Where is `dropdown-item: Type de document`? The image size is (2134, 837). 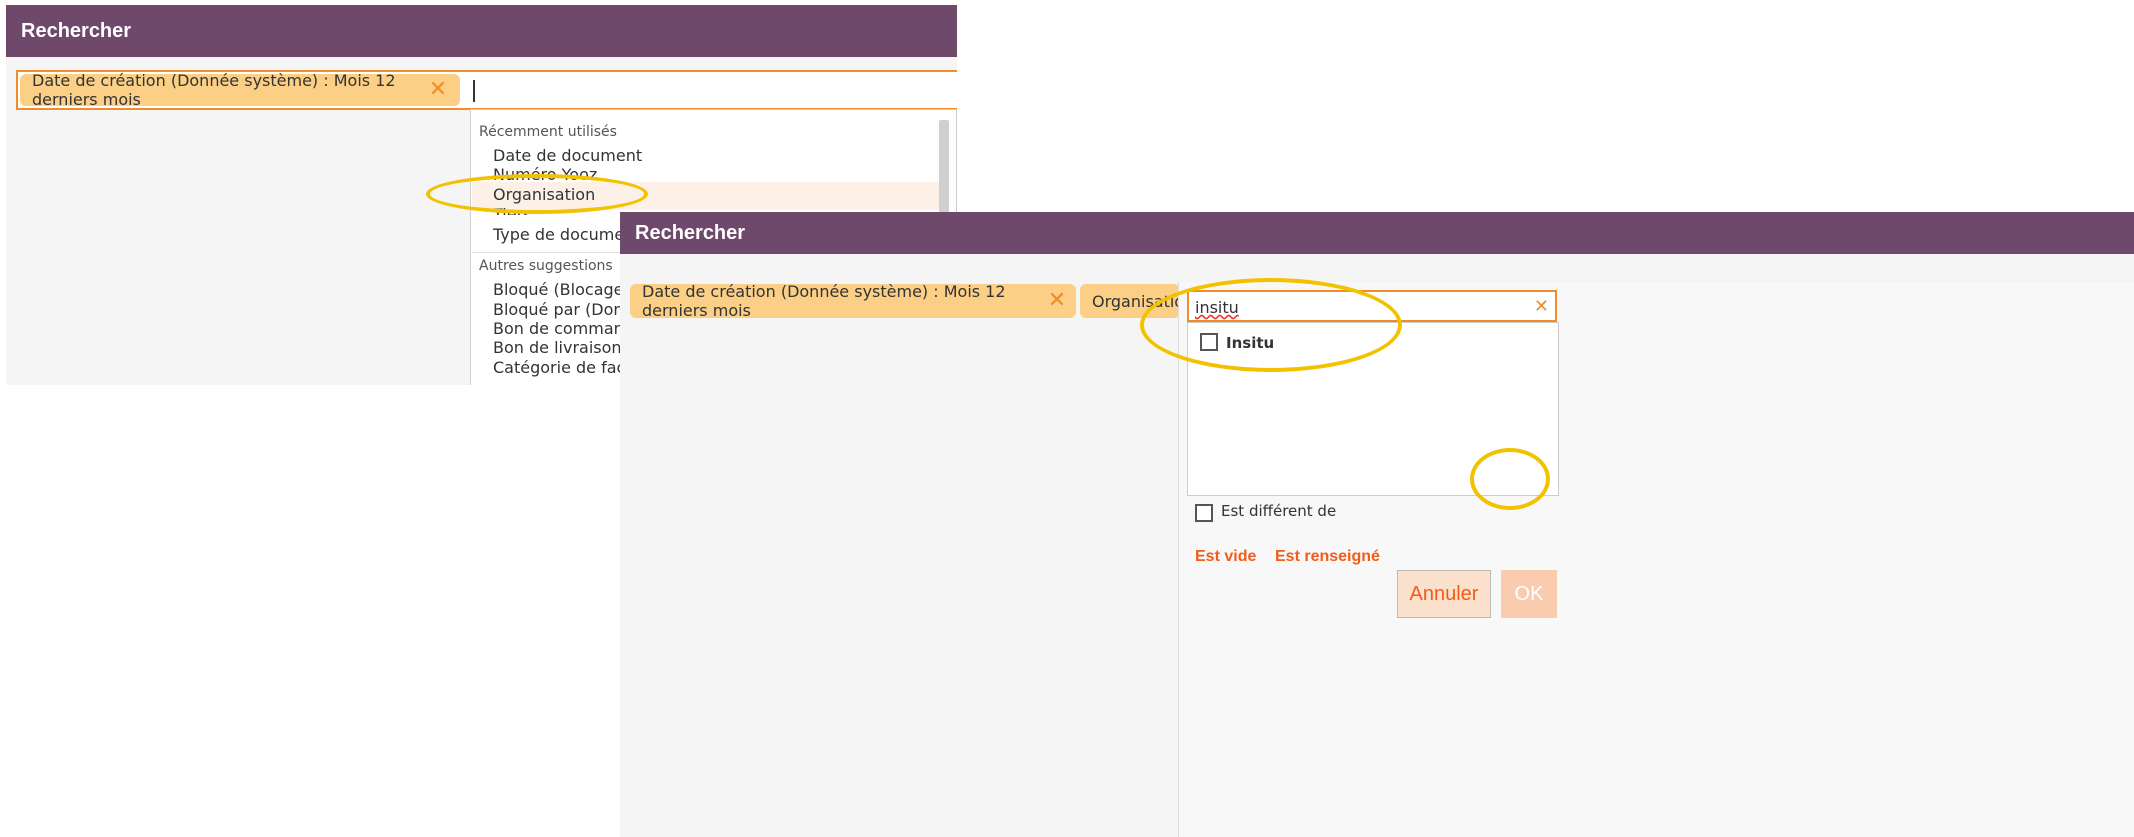 dropdown-item: Type de document is located at coordinates (567, 234).